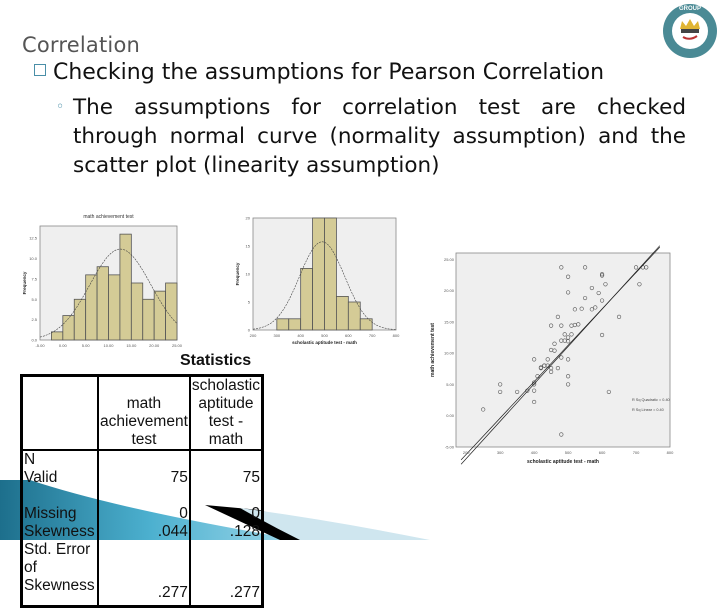  What do you see at coordinates (131, 345) in the screenshot?
I see `x-tick-label: 15.00` at bounding box center [131, 345].